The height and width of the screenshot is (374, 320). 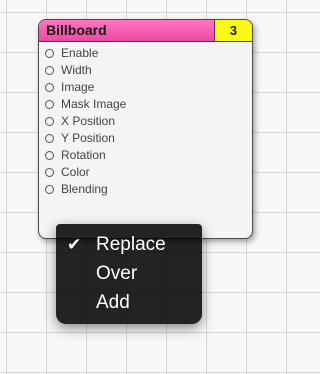 I want to click on menu-item-label: Add, so click(x=113, y=302).